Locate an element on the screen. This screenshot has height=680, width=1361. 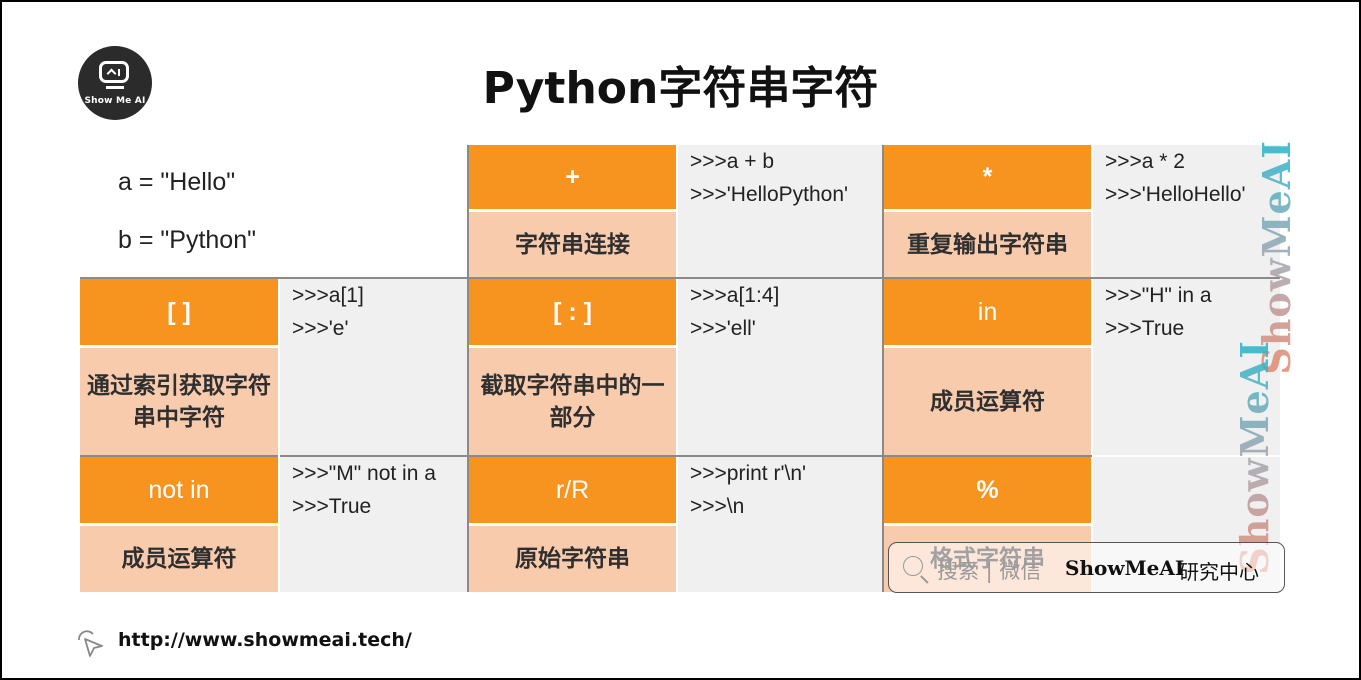
operator-plus: + is located at coordinates (572, 177).